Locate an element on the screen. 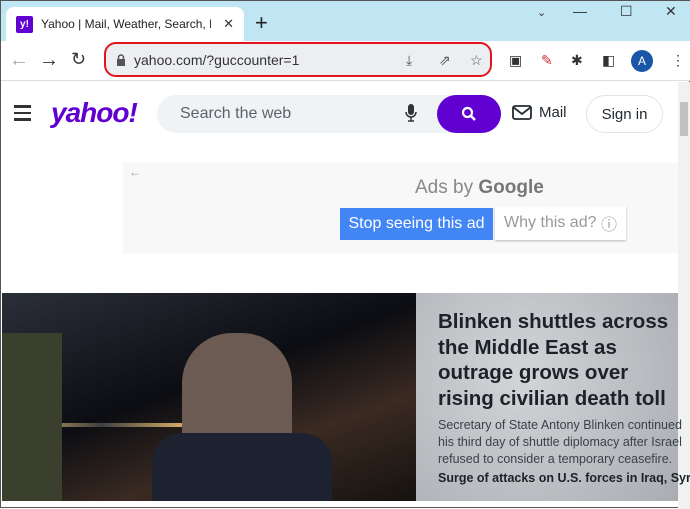 Image resolution: width=690 pixels, height=509 pixels. sign-in-button: Sign in is located at coordinates (624, 114).